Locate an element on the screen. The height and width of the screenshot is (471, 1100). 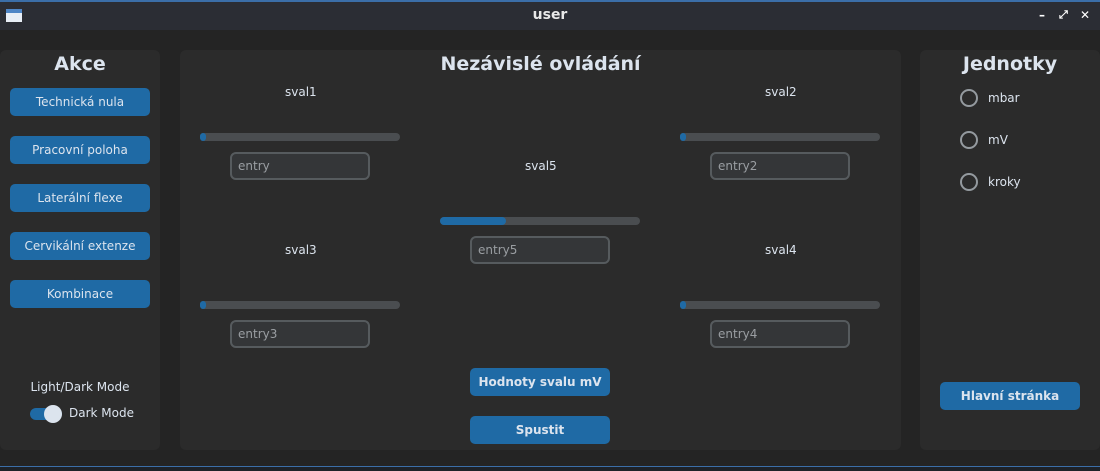
muscle-label-sval2: sval2 is located at coordinates (781, 92).